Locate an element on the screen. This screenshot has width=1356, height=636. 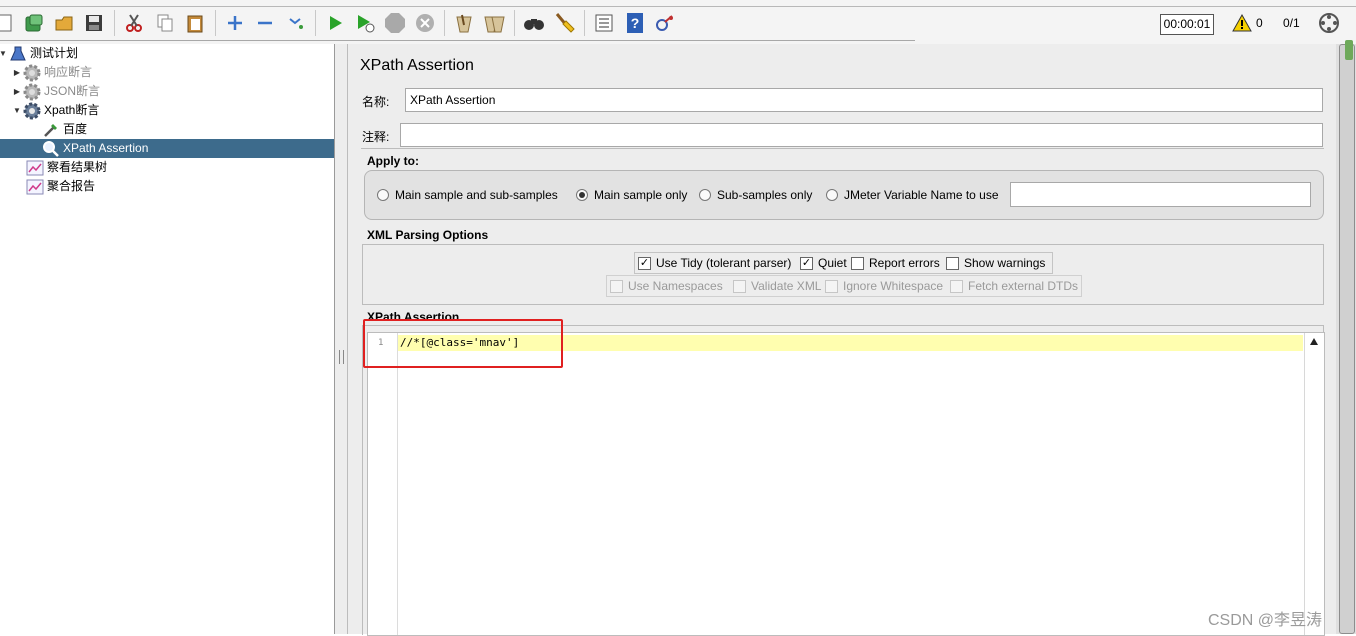
tree-item-label: JSON断言 is located at coordinates (72, 91).